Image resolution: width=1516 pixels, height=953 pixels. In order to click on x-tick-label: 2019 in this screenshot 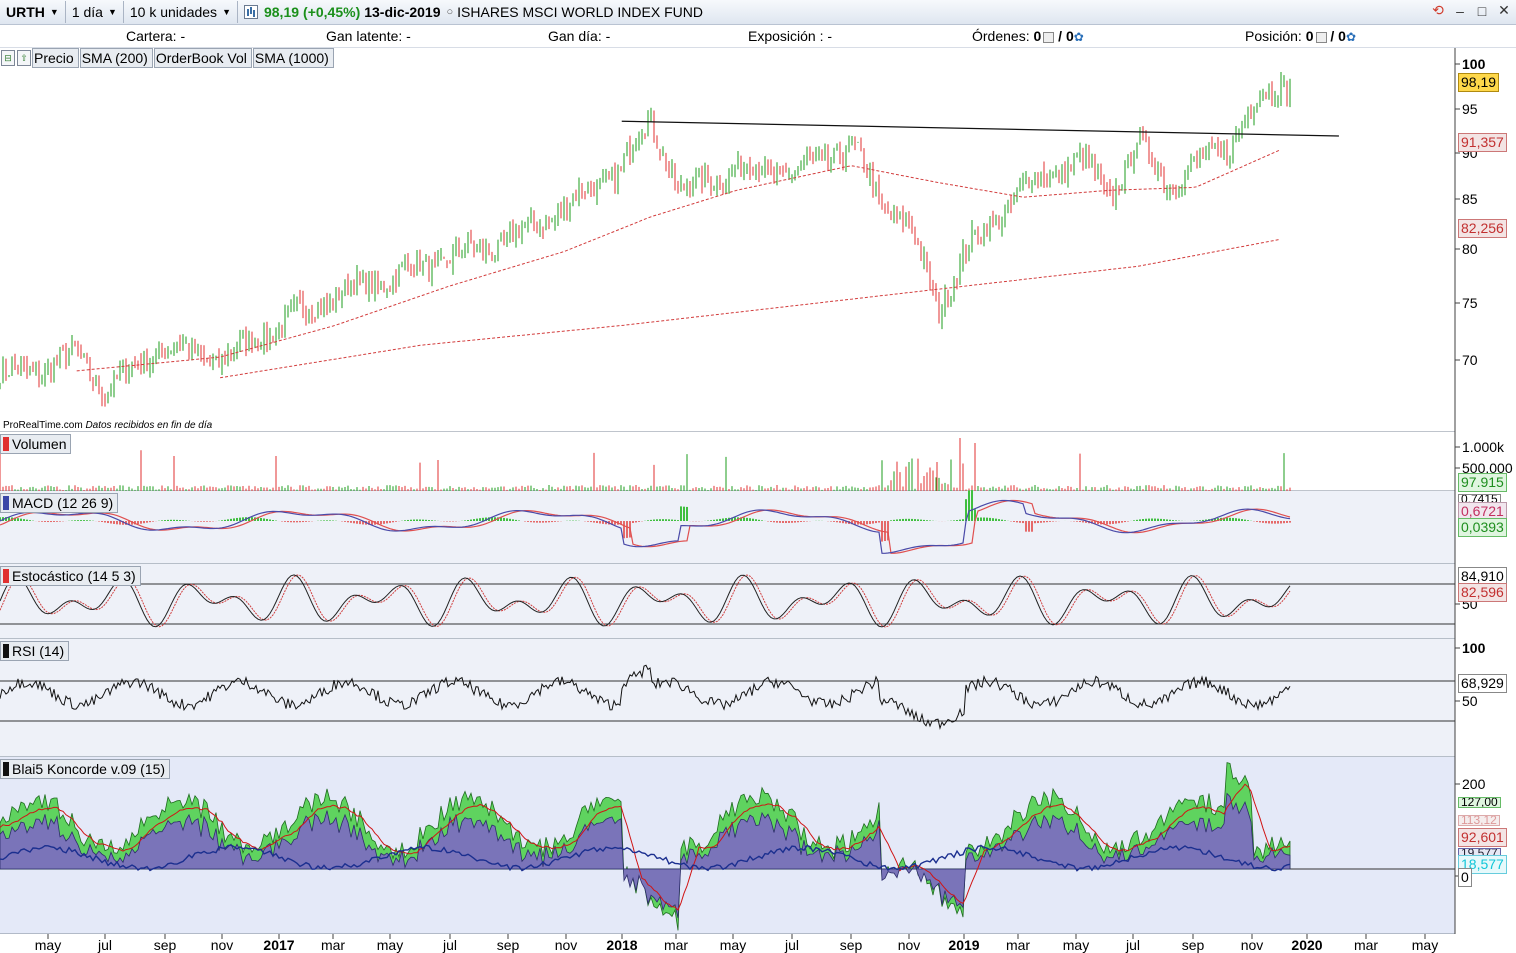, I will do `click(964, 945)`.